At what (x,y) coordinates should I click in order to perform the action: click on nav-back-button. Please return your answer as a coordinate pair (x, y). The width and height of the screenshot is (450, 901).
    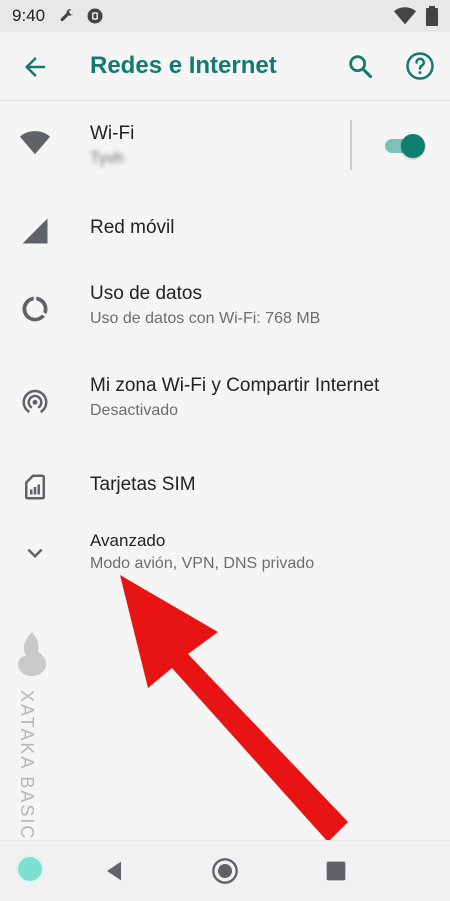
    Looking at the image, I should click on (114, 871).